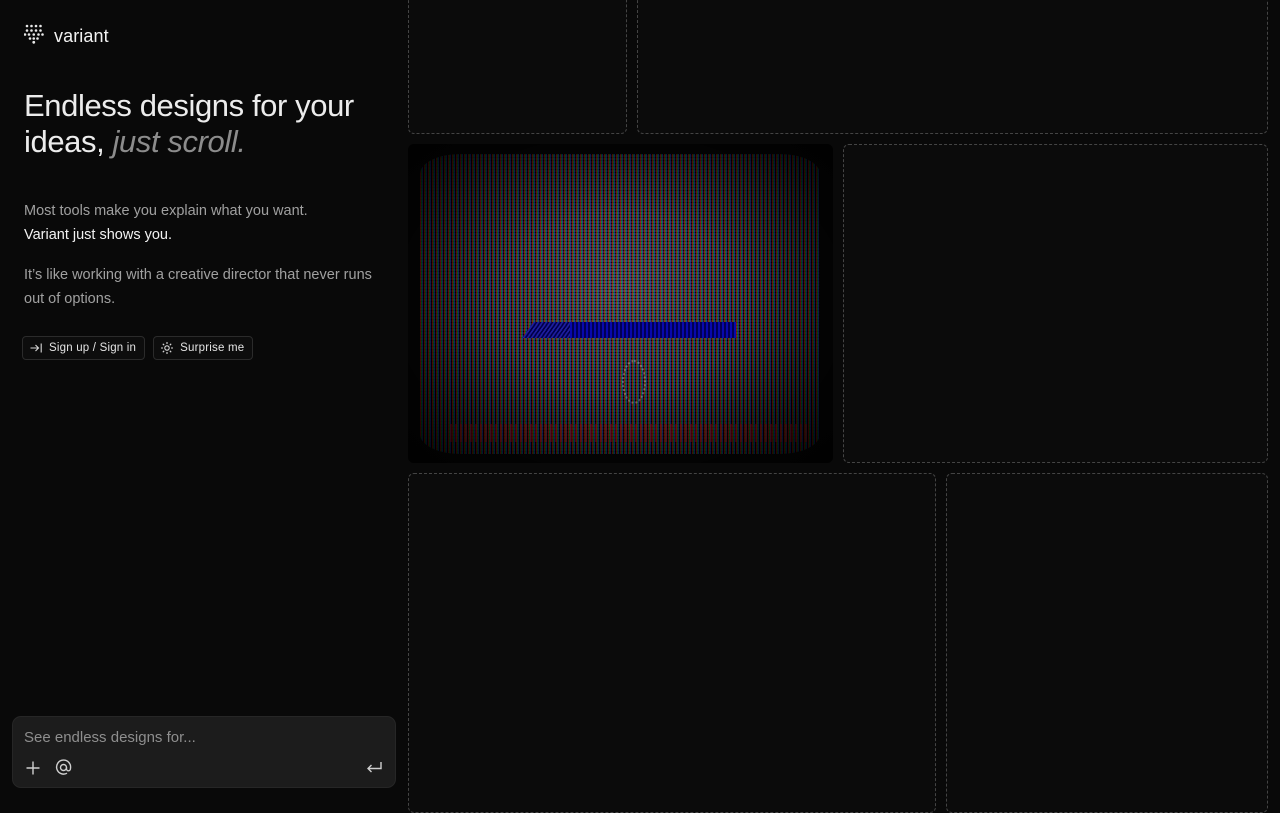  I want to click on sparkle-icon, so click(167, 348).